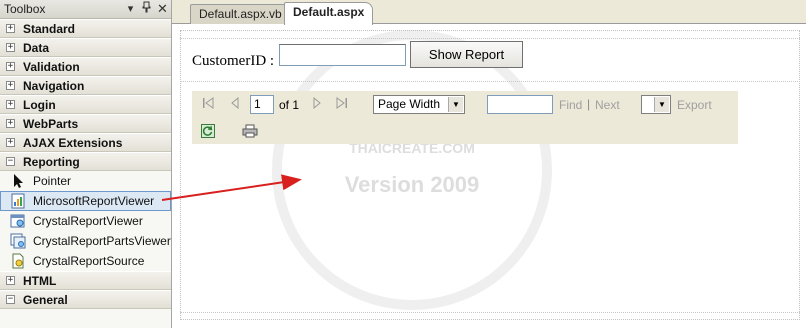  I want to click on tool-crystal-report-parts-viewer: CrystalReportPartsViewer, so click(85, 241).